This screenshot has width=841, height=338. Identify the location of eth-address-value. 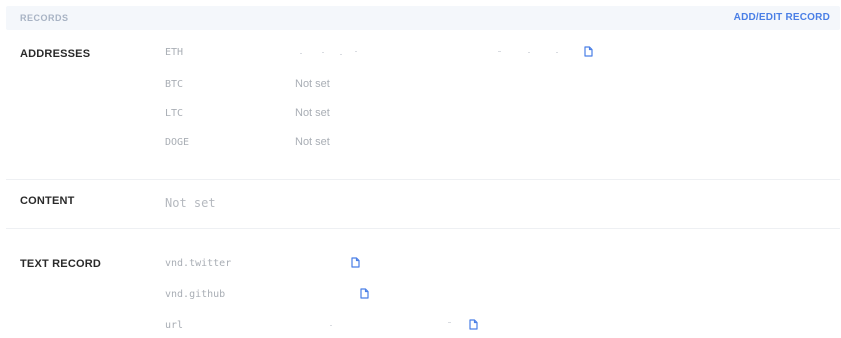
(435, 52).